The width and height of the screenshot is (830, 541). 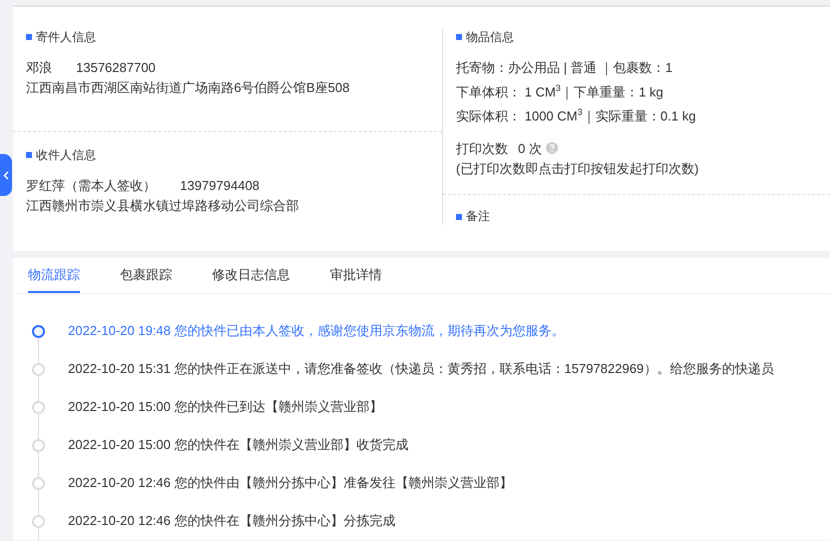 What do you see at coordinates (490, 37) in the screenshot?
I see `section-title: 物品信息` at bounding box center [490, 37].